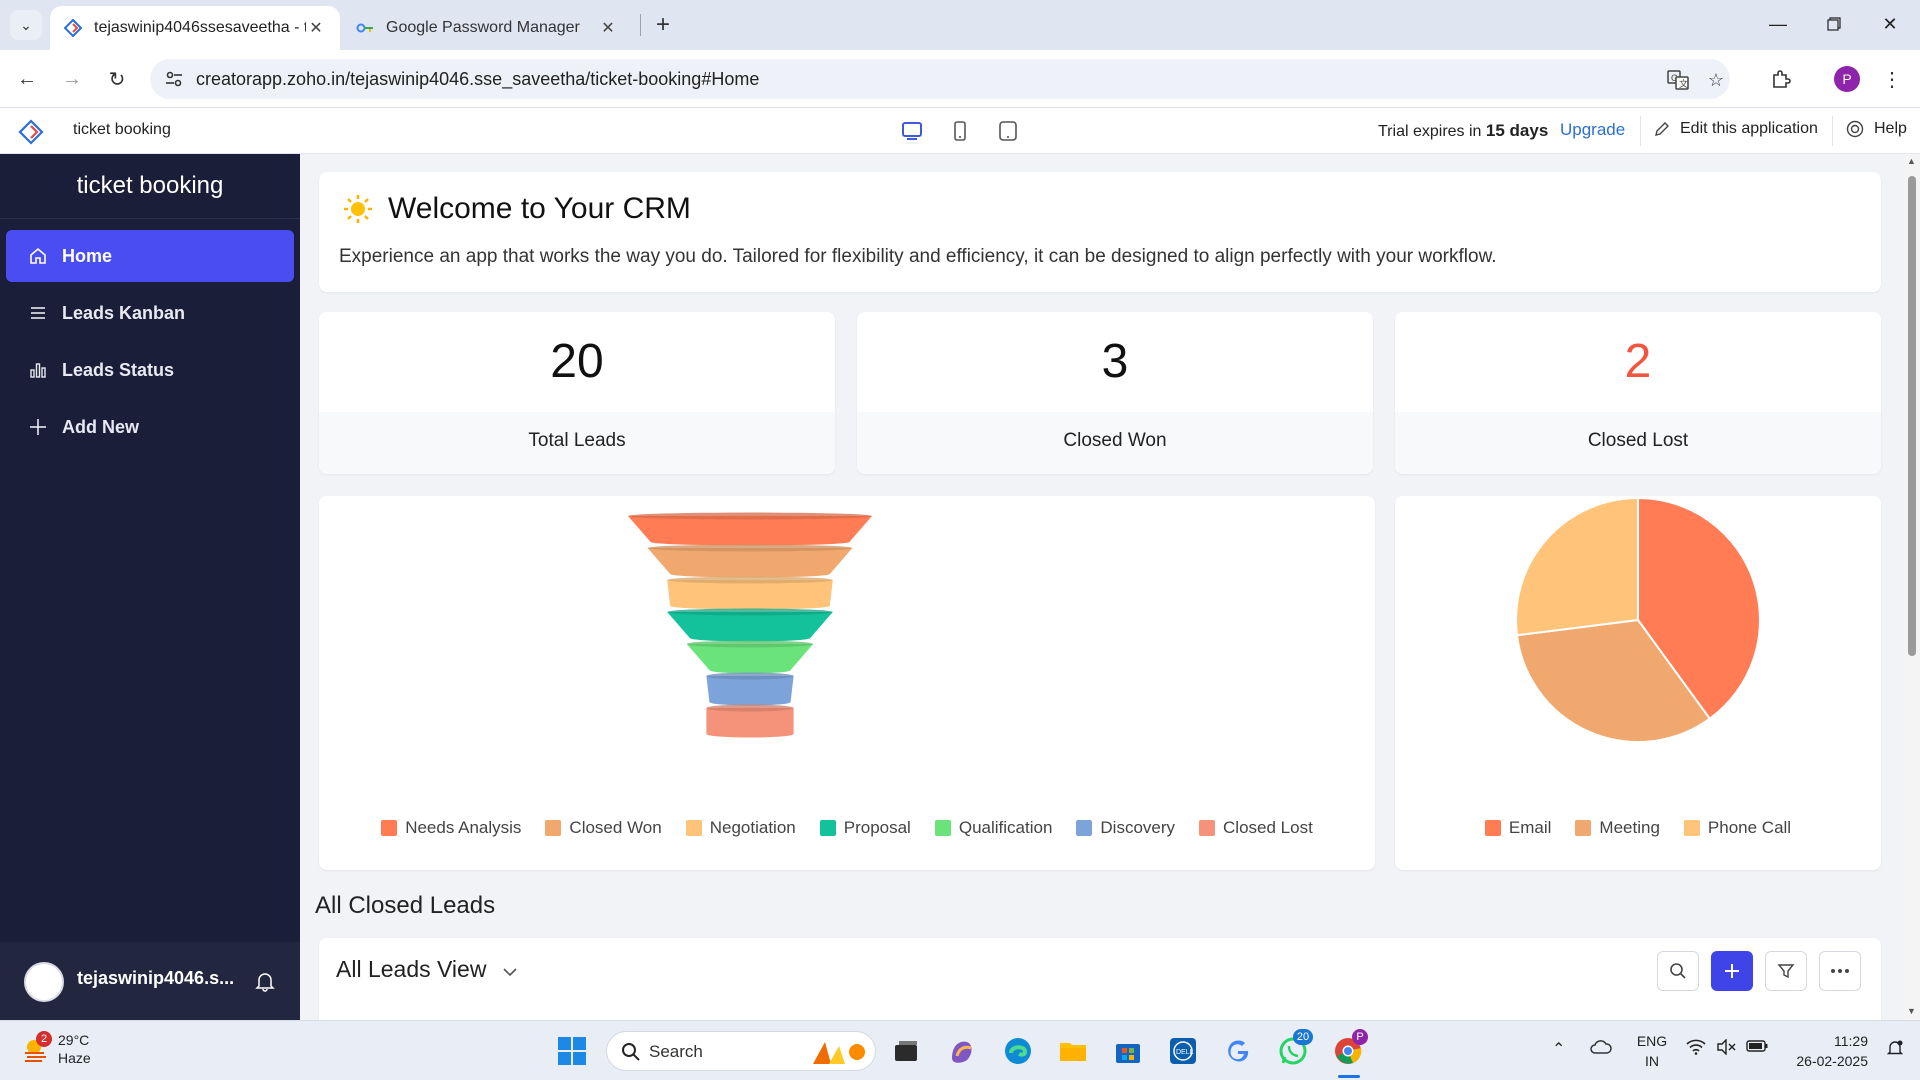  What do you see at coordinates (1629, 827) in the screenshot?
I see `legend-label: Meeting` at bounding box center [1629, 827].